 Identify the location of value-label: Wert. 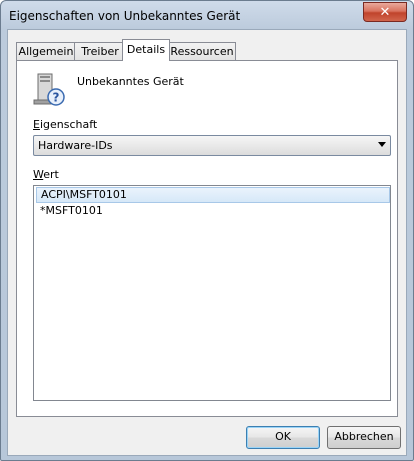
(46, 174).